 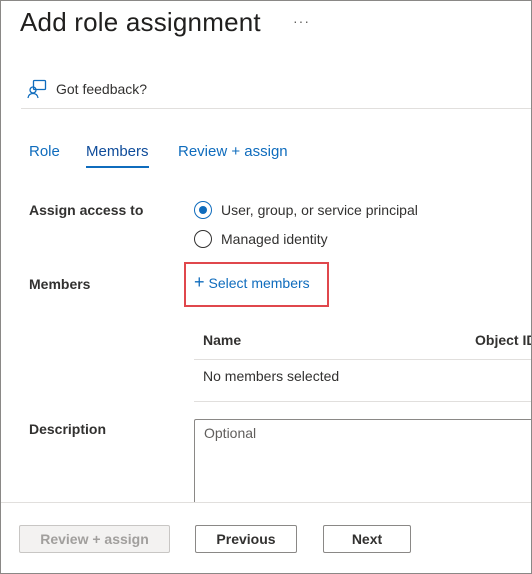 What do you see at coordinates (233, 154) in the screenshot?
I see `tab-review-assign: Review + assign` at bounding box center [233, 154].